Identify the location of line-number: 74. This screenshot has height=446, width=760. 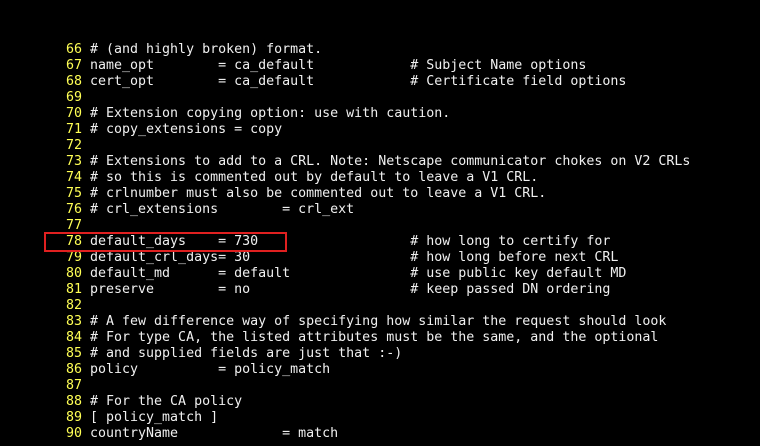
(73, 177).